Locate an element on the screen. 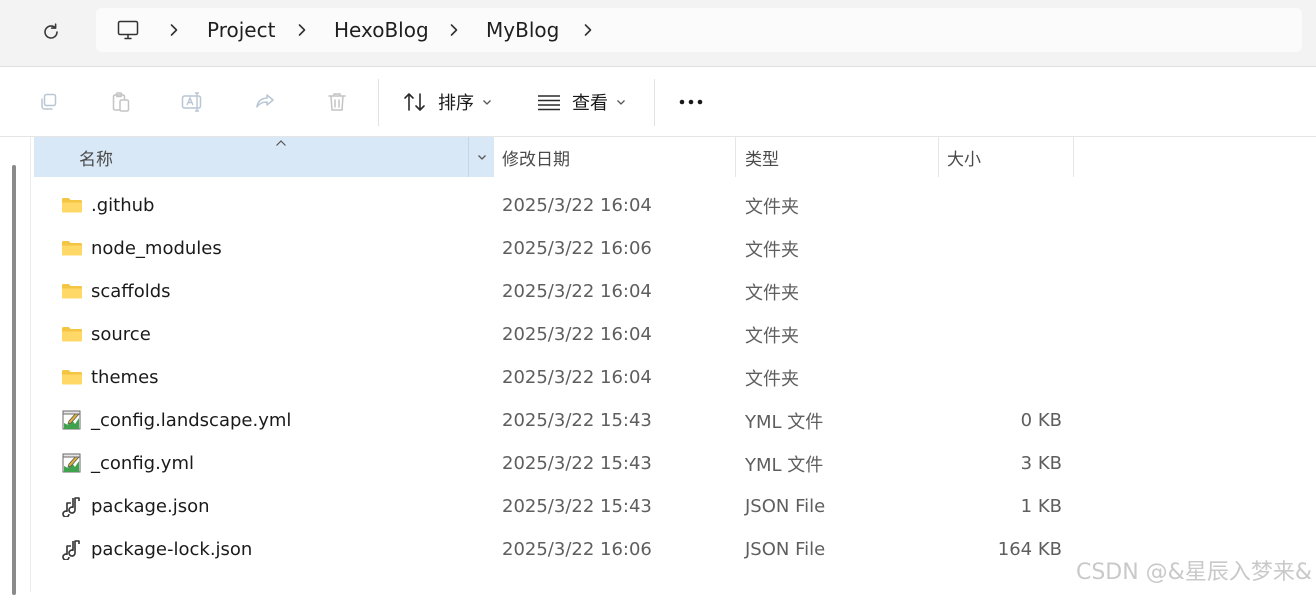  file-name: themes is located at coordinates (125, 377).